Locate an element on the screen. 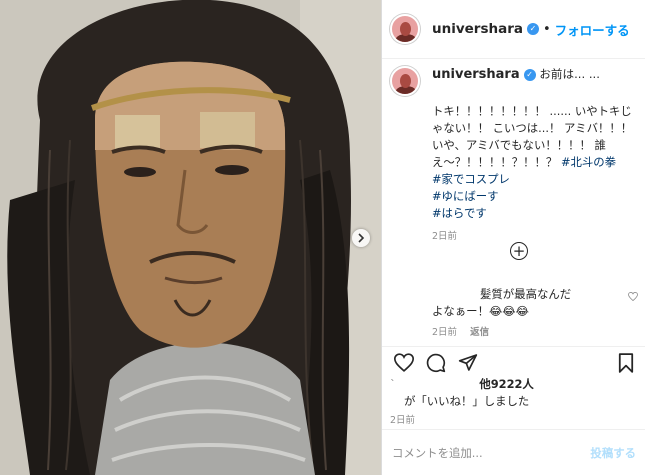 This screenshot has height=476, width=645. post-comment-button: 投稿する is located at coordinates (613, 453).